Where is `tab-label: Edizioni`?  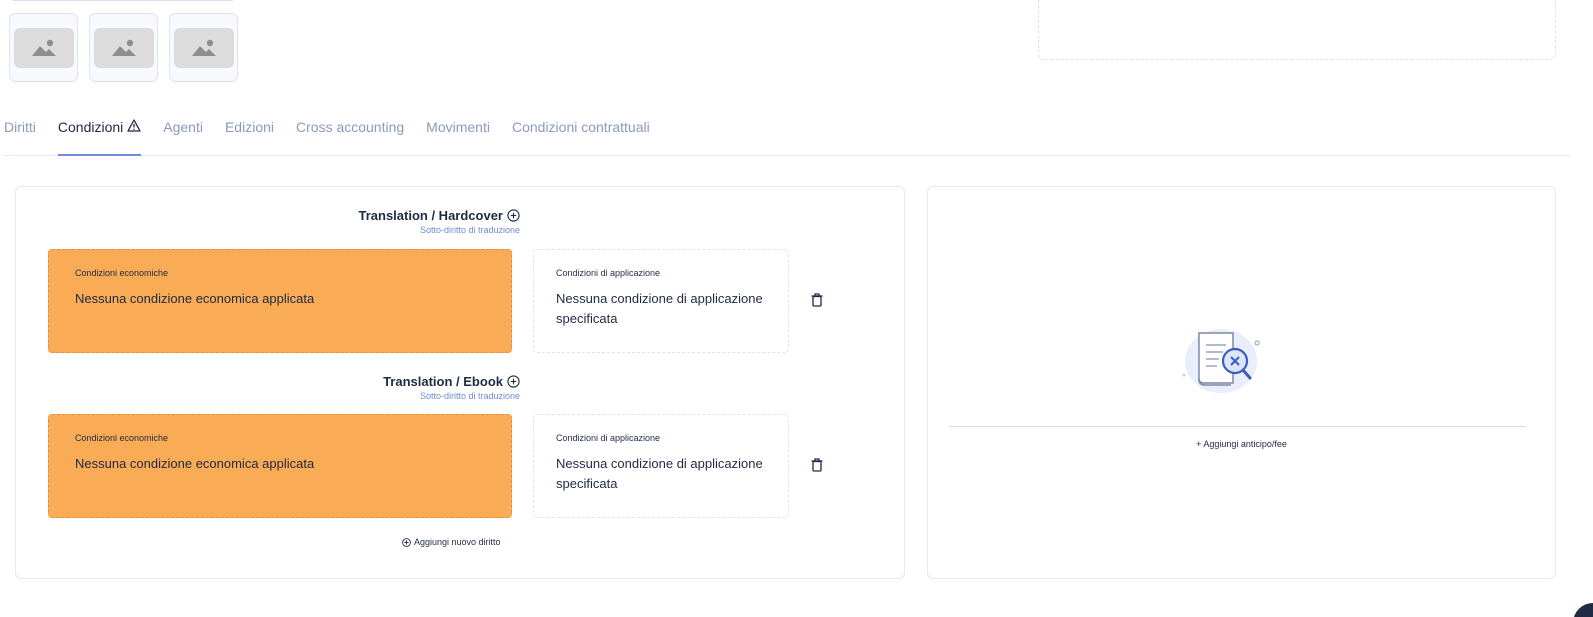
tab-label: Edizioni is located at coordinates (249, 127).